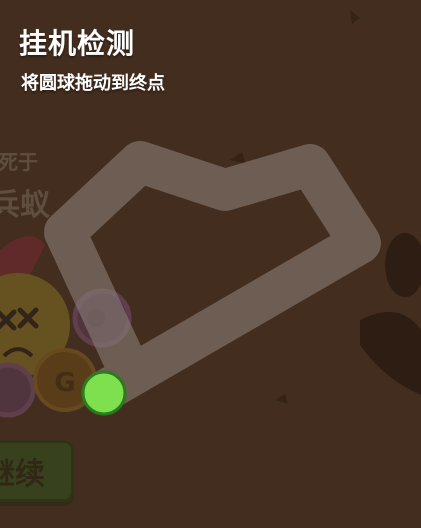 The height and width of the screenshot is (528, 421). What do you see at coordinates (93, 83) in the screenshot?
I see `dialog-subtitle: 将圆球拖动到终点` at bounding box center [93, 83].